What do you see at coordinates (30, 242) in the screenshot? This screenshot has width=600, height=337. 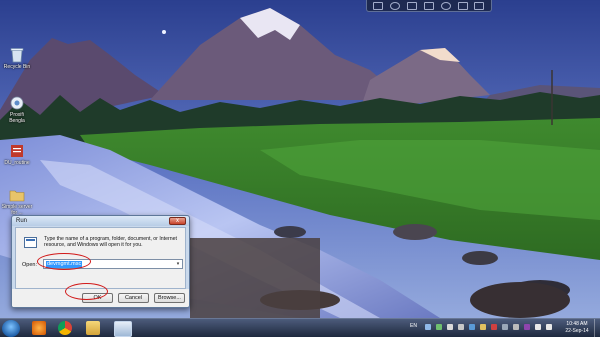 I see `run-program-icon` at bounding box center [30, 242].